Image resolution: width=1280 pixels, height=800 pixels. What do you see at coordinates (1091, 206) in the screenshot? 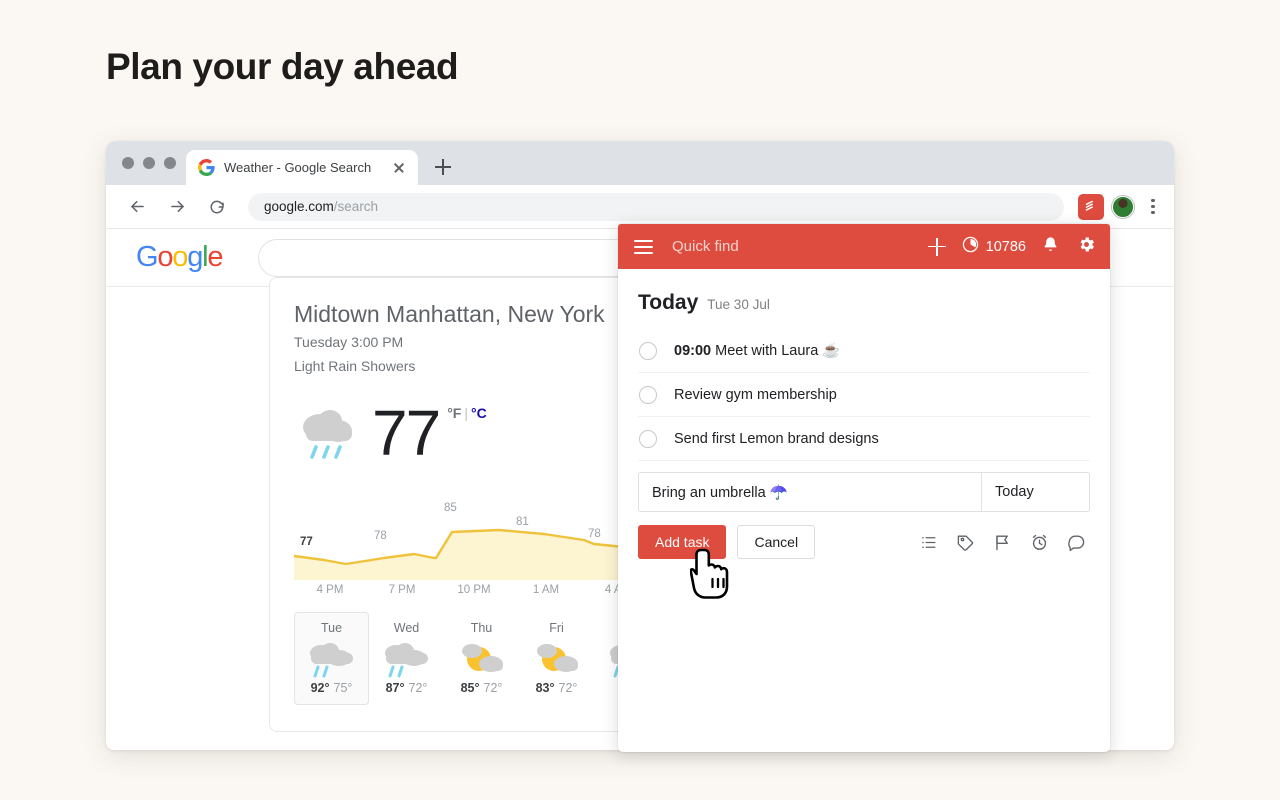
I see `todoist-extension-icon` at bounding box center [1091, 206].